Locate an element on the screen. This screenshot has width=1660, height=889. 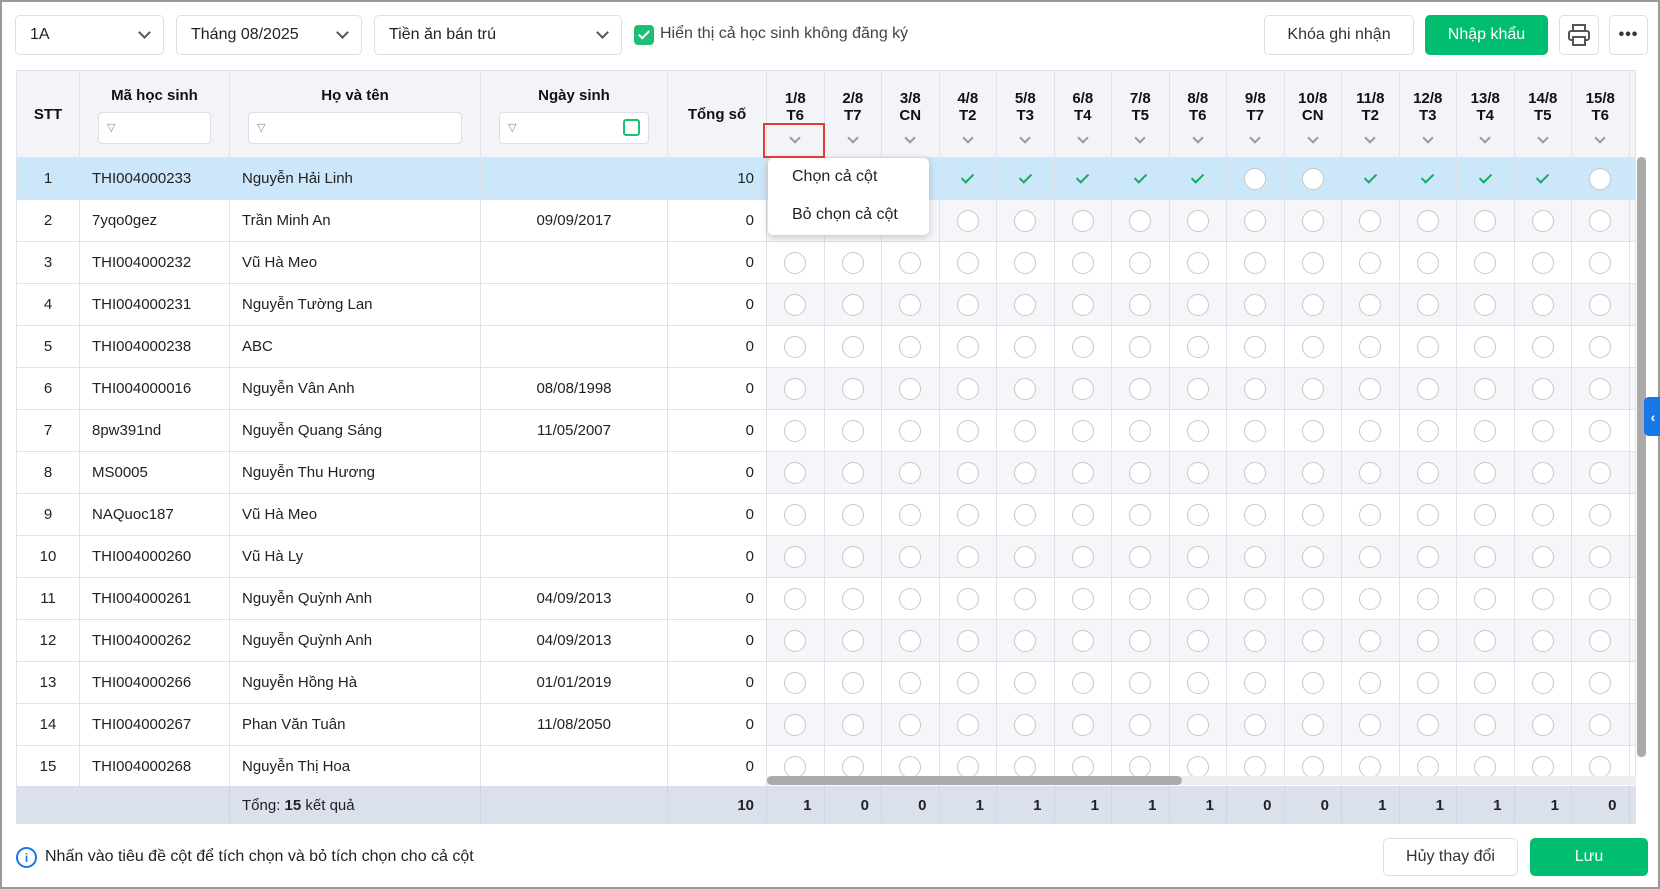
cancel-changes-button: Hủy thay đổi is located at coordinates (1450, 857).